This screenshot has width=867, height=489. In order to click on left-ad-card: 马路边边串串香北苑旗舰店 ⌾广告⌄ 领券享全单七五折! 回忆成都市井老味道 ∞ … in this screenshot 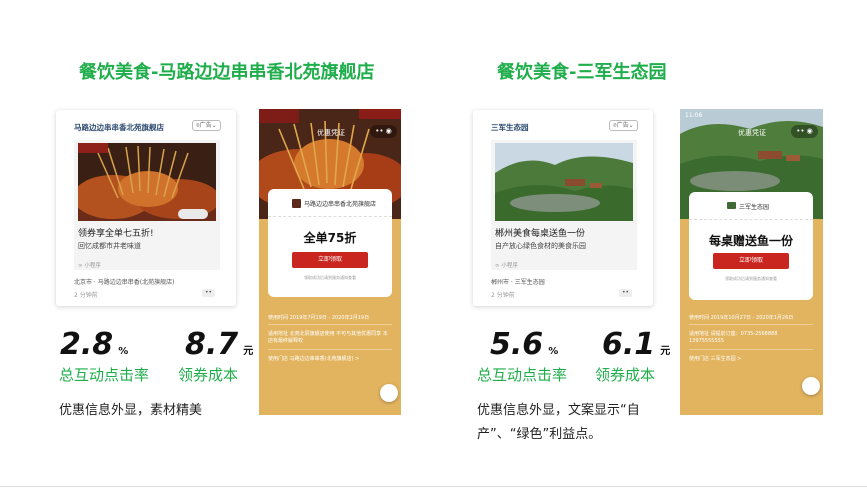, I will do `click(146, 208)`.